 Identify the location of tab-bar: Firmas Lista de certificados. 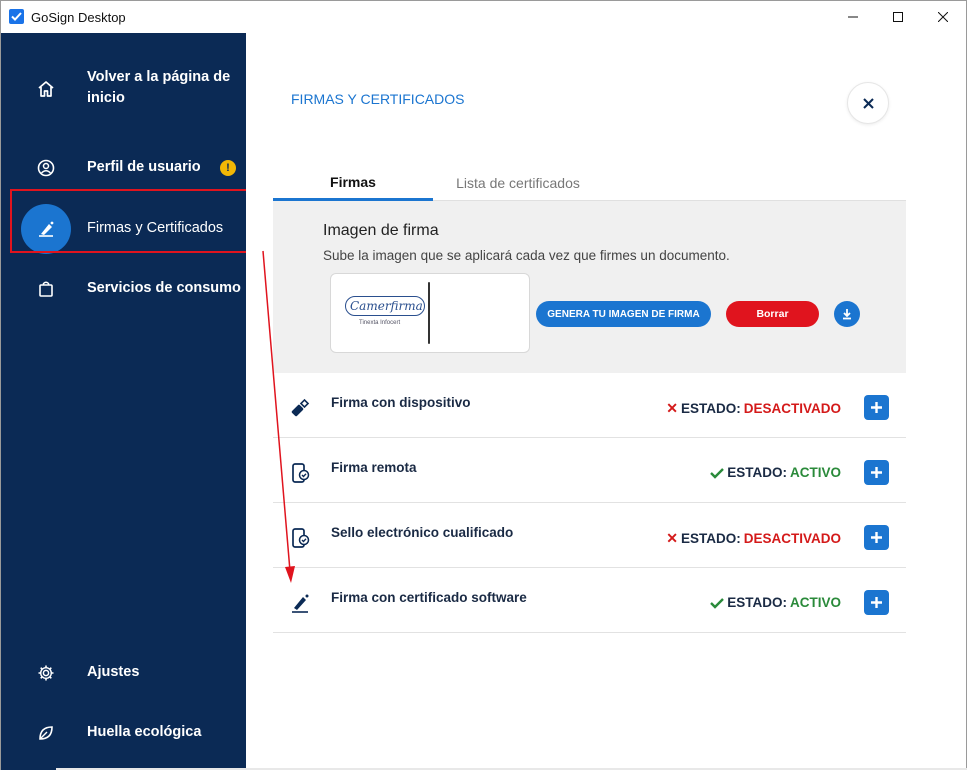
(589, 183).